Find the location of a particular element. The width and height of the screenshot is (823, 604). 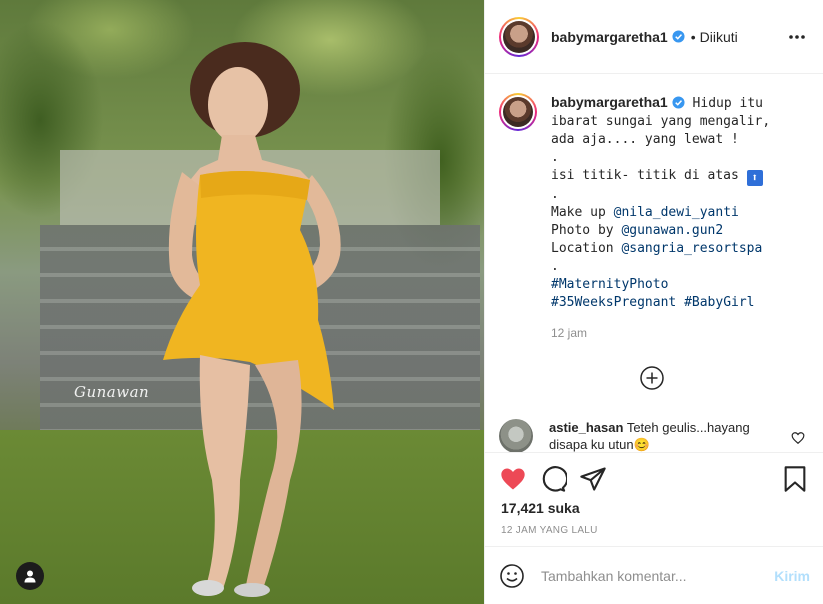

photographer-watermark: Gunawan is located at coordinates (112, 392).